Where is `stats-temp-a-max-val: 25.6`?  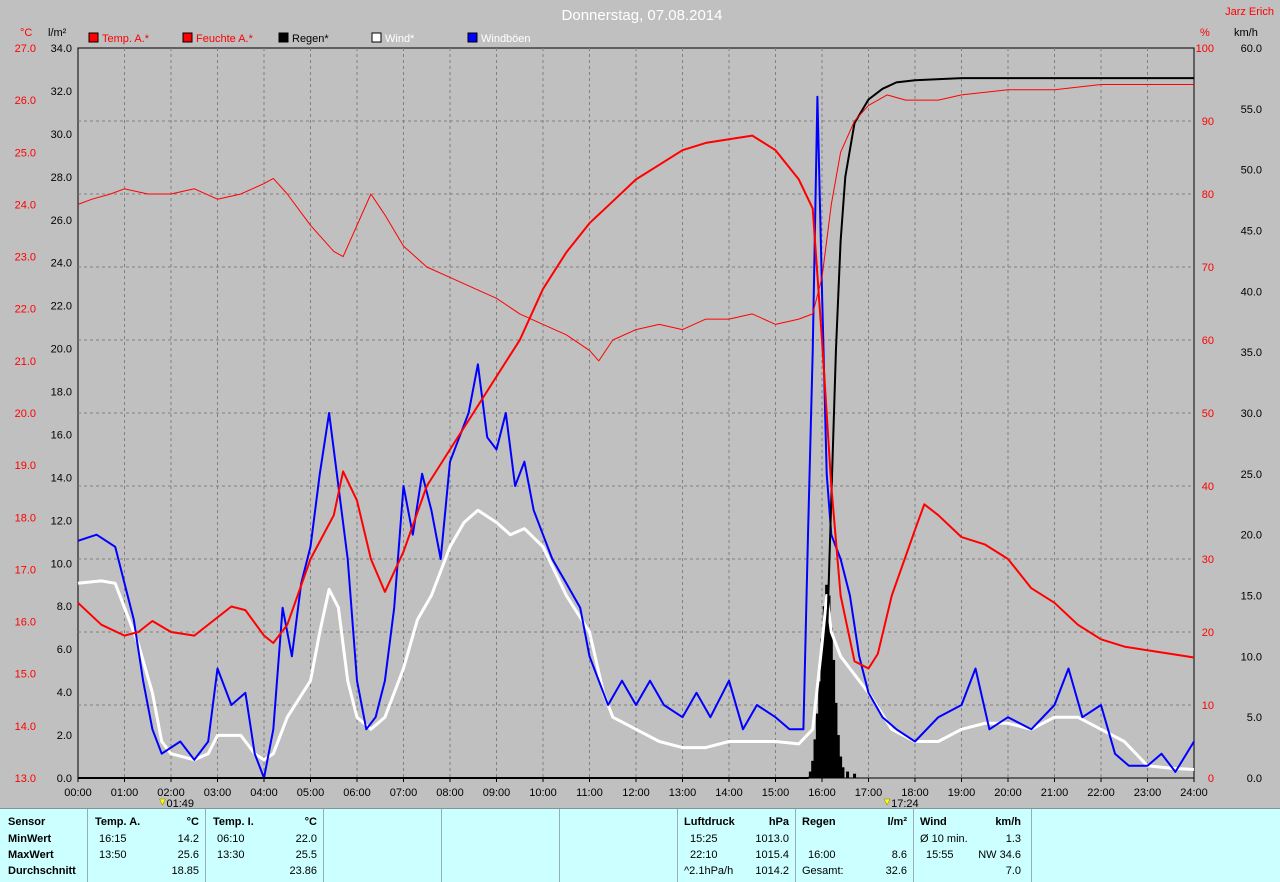
stats-temp-a-max-val: 25.6 is located at coordinates (188, 855).